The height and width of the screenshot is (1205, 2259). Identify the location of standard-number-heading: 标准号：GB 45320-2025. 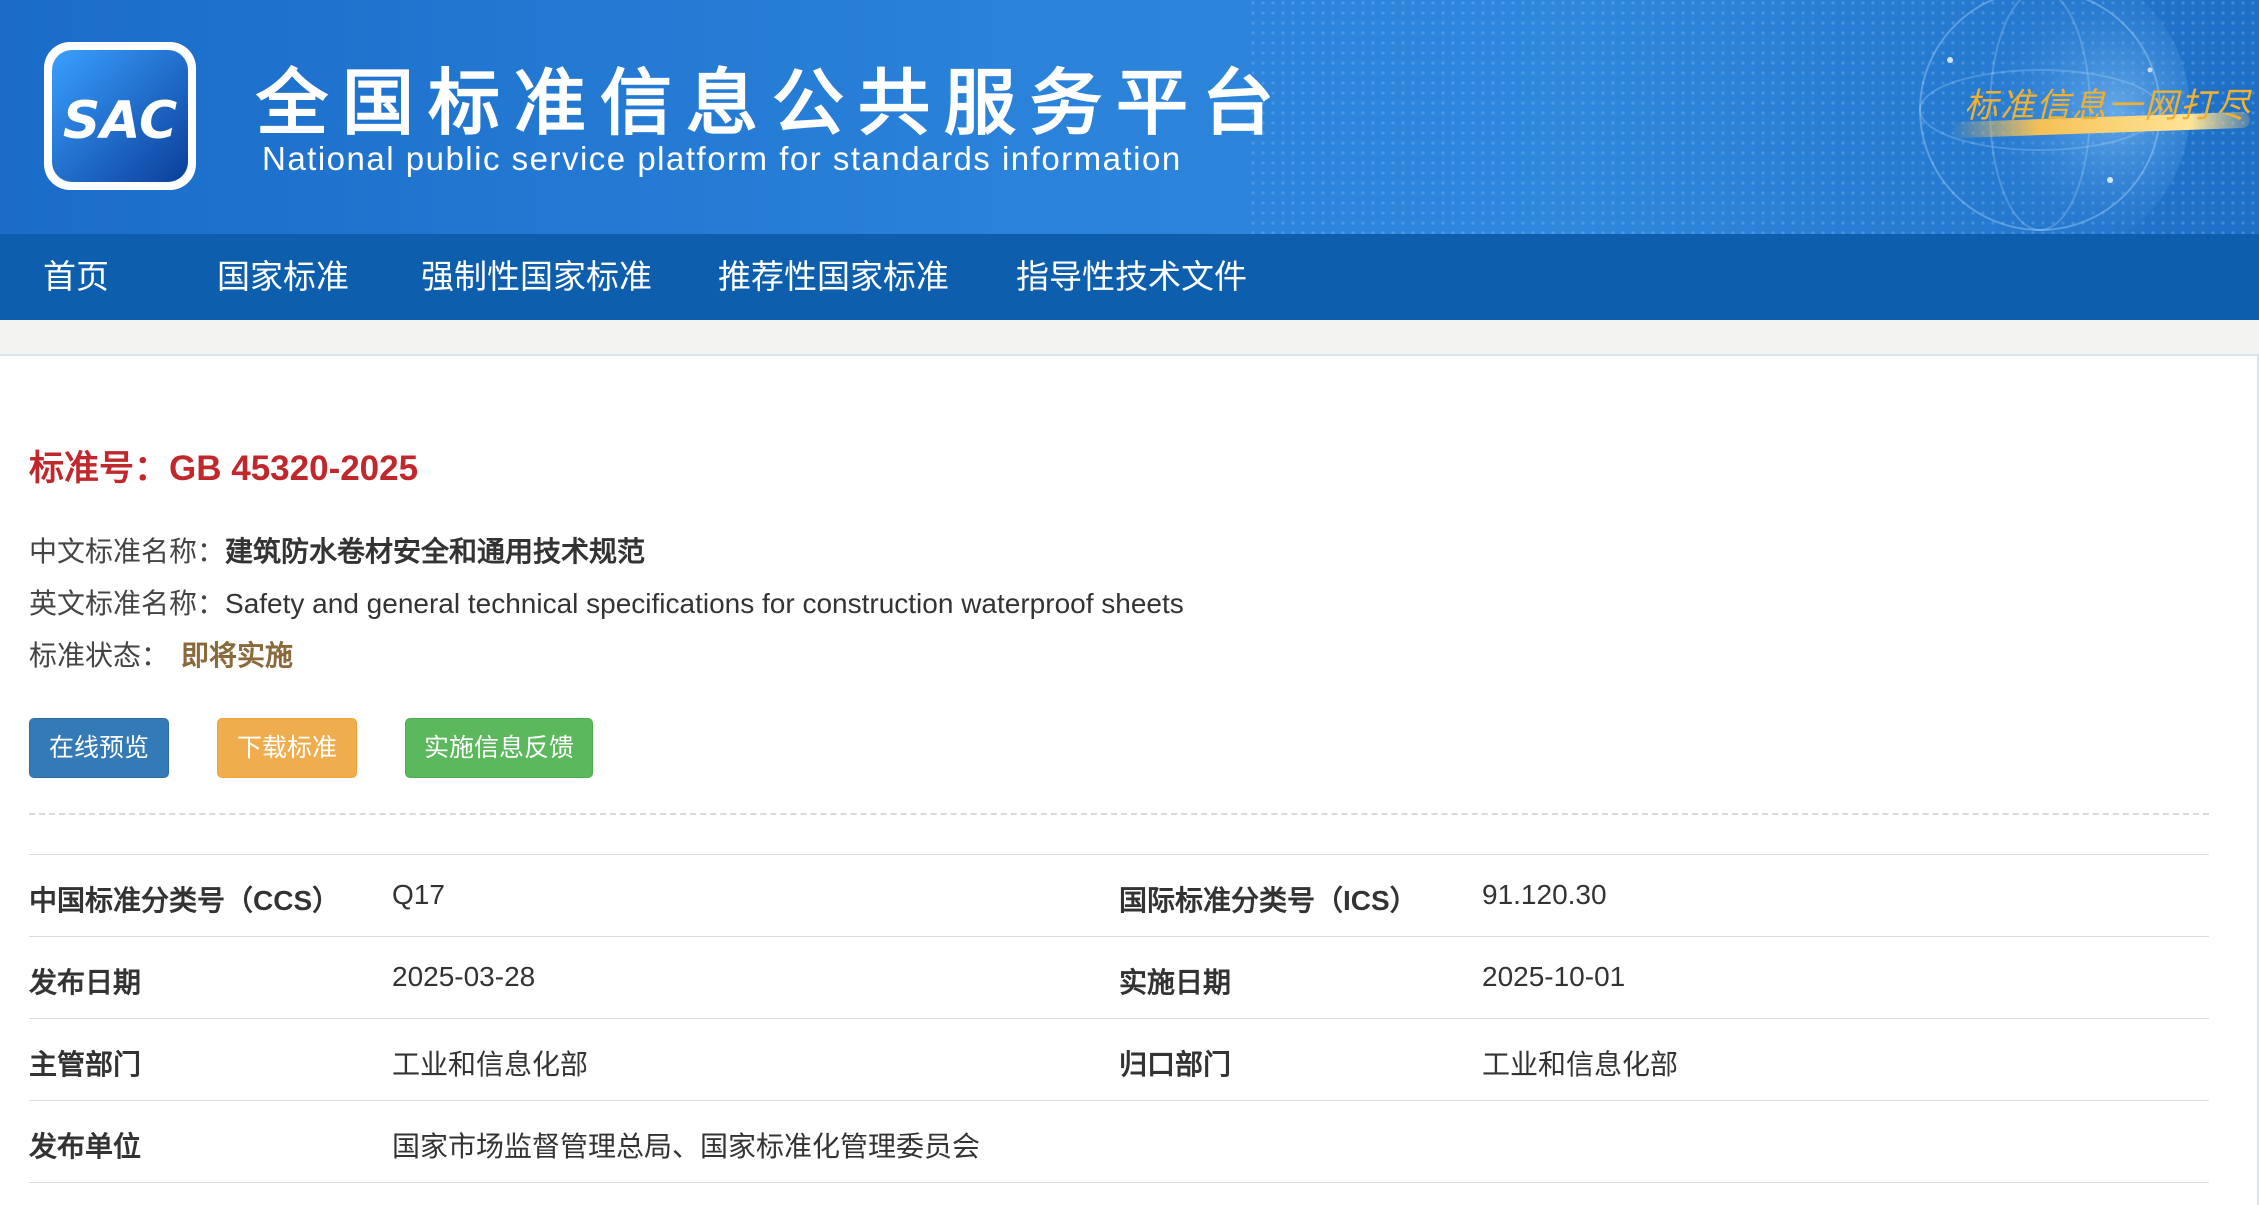
(223, 465).